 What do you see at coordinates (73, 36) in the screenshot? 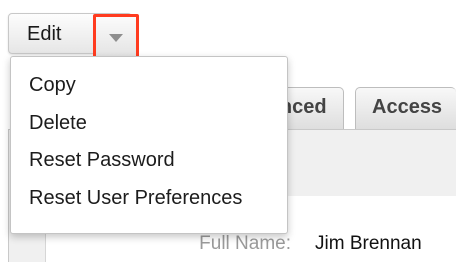
I see `edit-split-button: Edit` at bounding box center [73, 36].